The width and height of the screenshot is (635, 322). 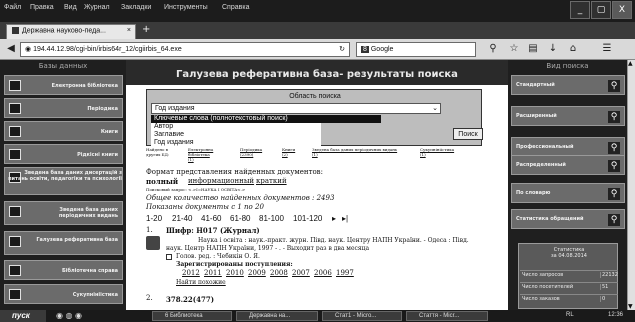 I want to click on stats-row: Число посетителей 51, so click(x=569, y=286).